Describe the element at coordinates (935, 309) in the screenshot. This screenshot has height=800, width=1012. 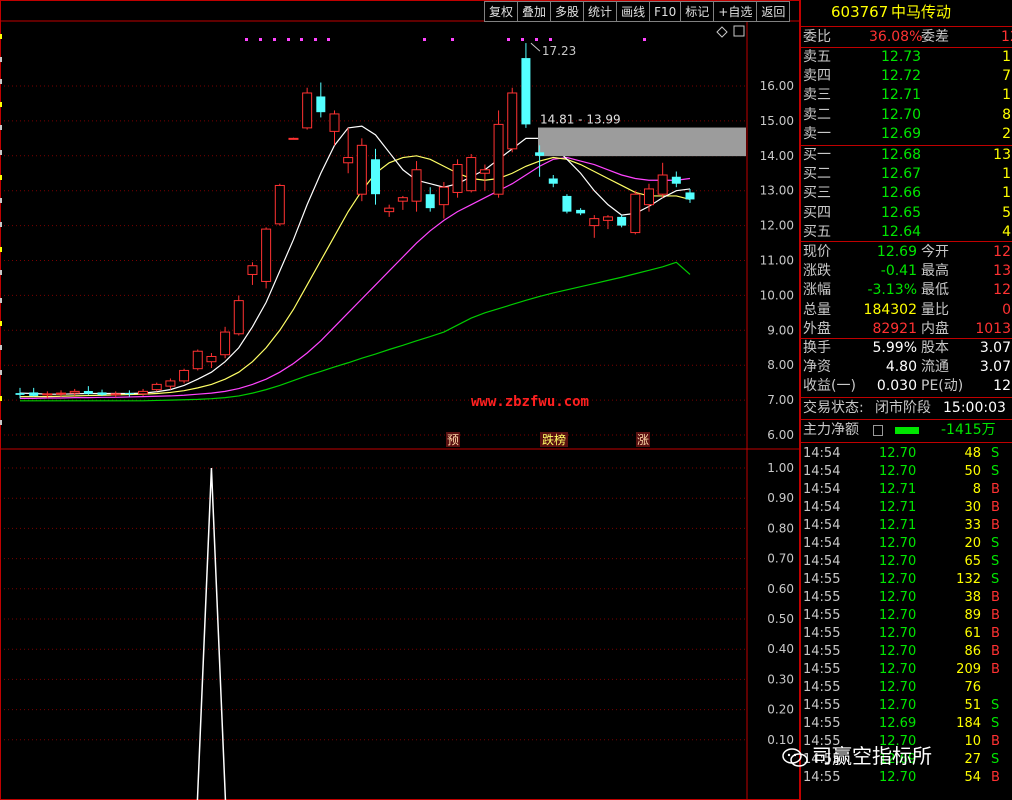
I see `stat-label: 量比` at that location.